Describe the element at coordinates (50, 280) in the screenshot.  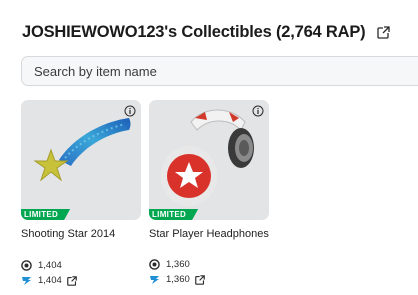
I see `price-value: 1,404` at that location.